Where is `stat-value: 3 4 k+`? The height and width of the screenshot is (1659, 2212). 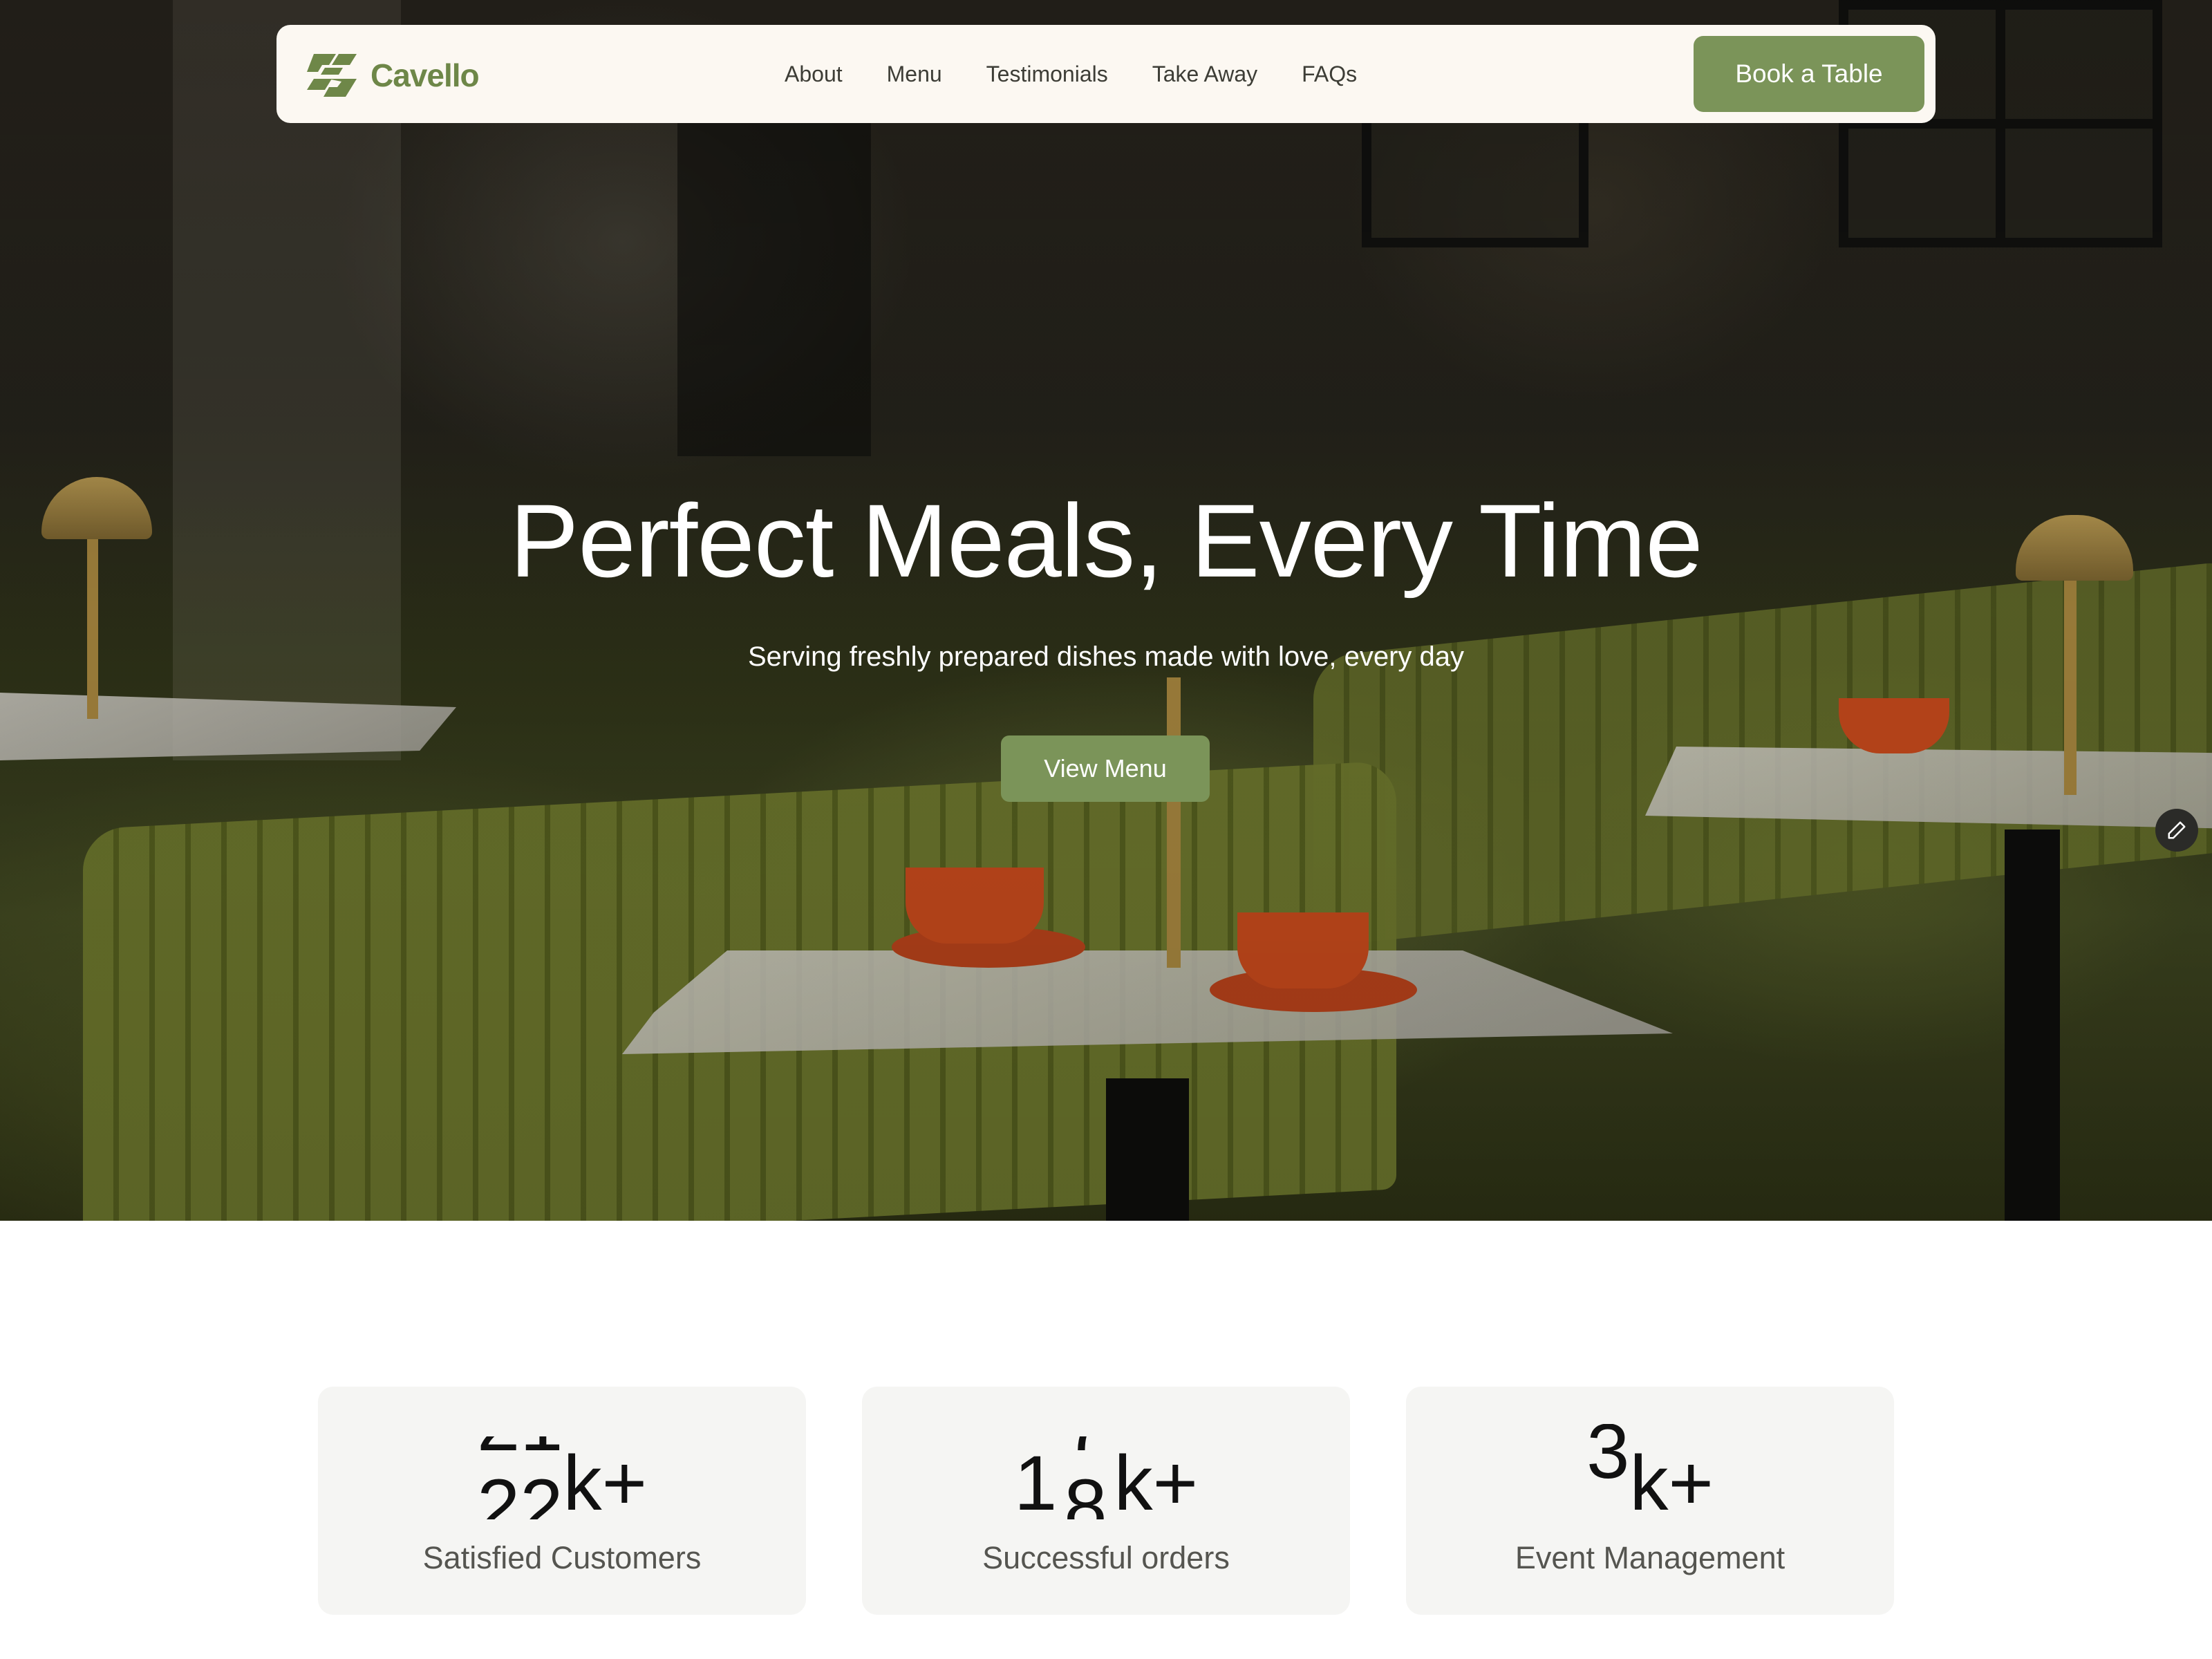
stat-value: 3 4 k+ is located at coordinates (1650, 1473).